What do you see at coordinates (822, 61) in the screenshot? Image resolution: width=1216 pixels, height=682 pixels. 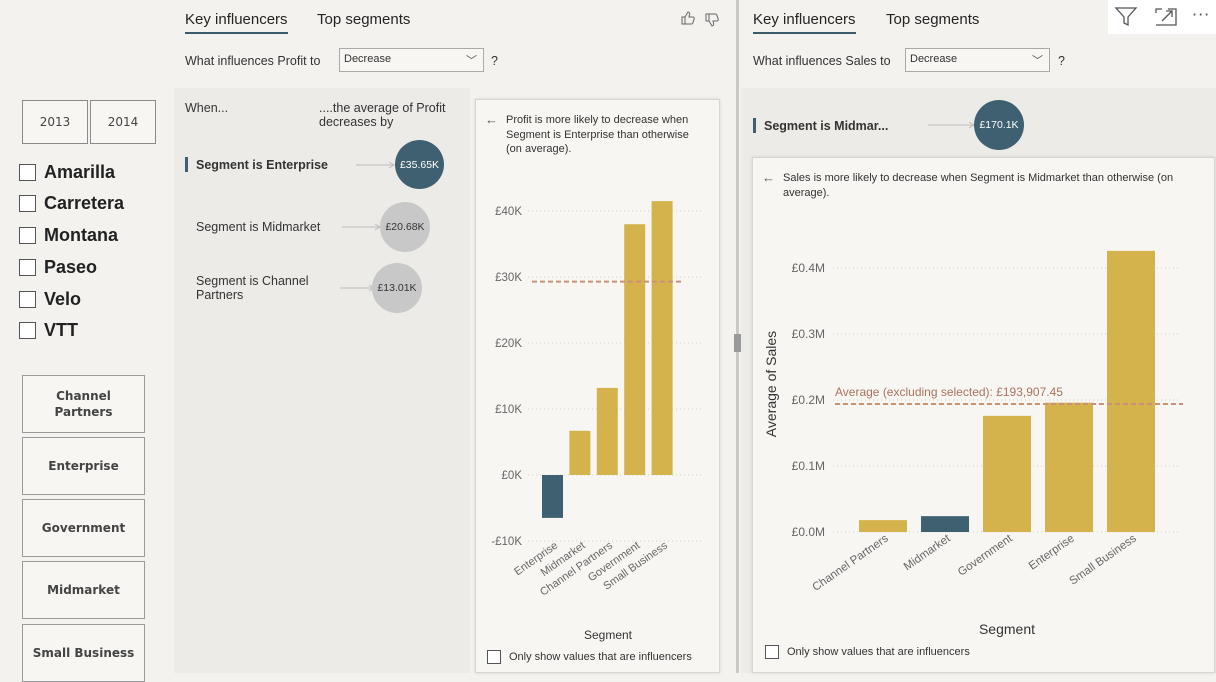 I see `question-sales: What influences Sales to` at bounding box center [822, 61].